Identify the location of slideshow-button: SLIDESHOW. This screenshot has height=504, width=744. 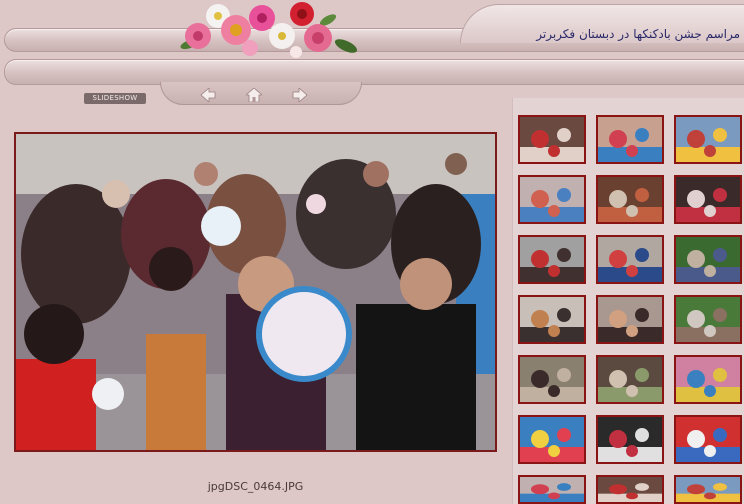
(115, 98).